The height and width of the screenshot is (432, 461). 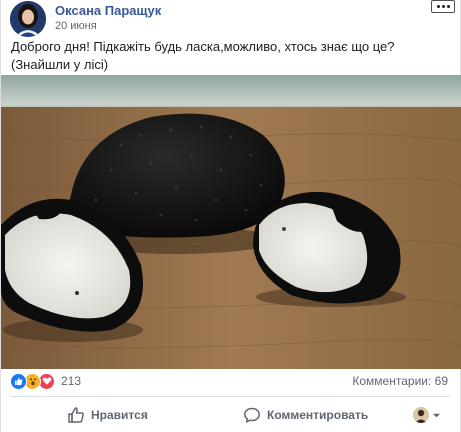 I want to click on comment-button: Комментировать, so click(x=305, y=415).